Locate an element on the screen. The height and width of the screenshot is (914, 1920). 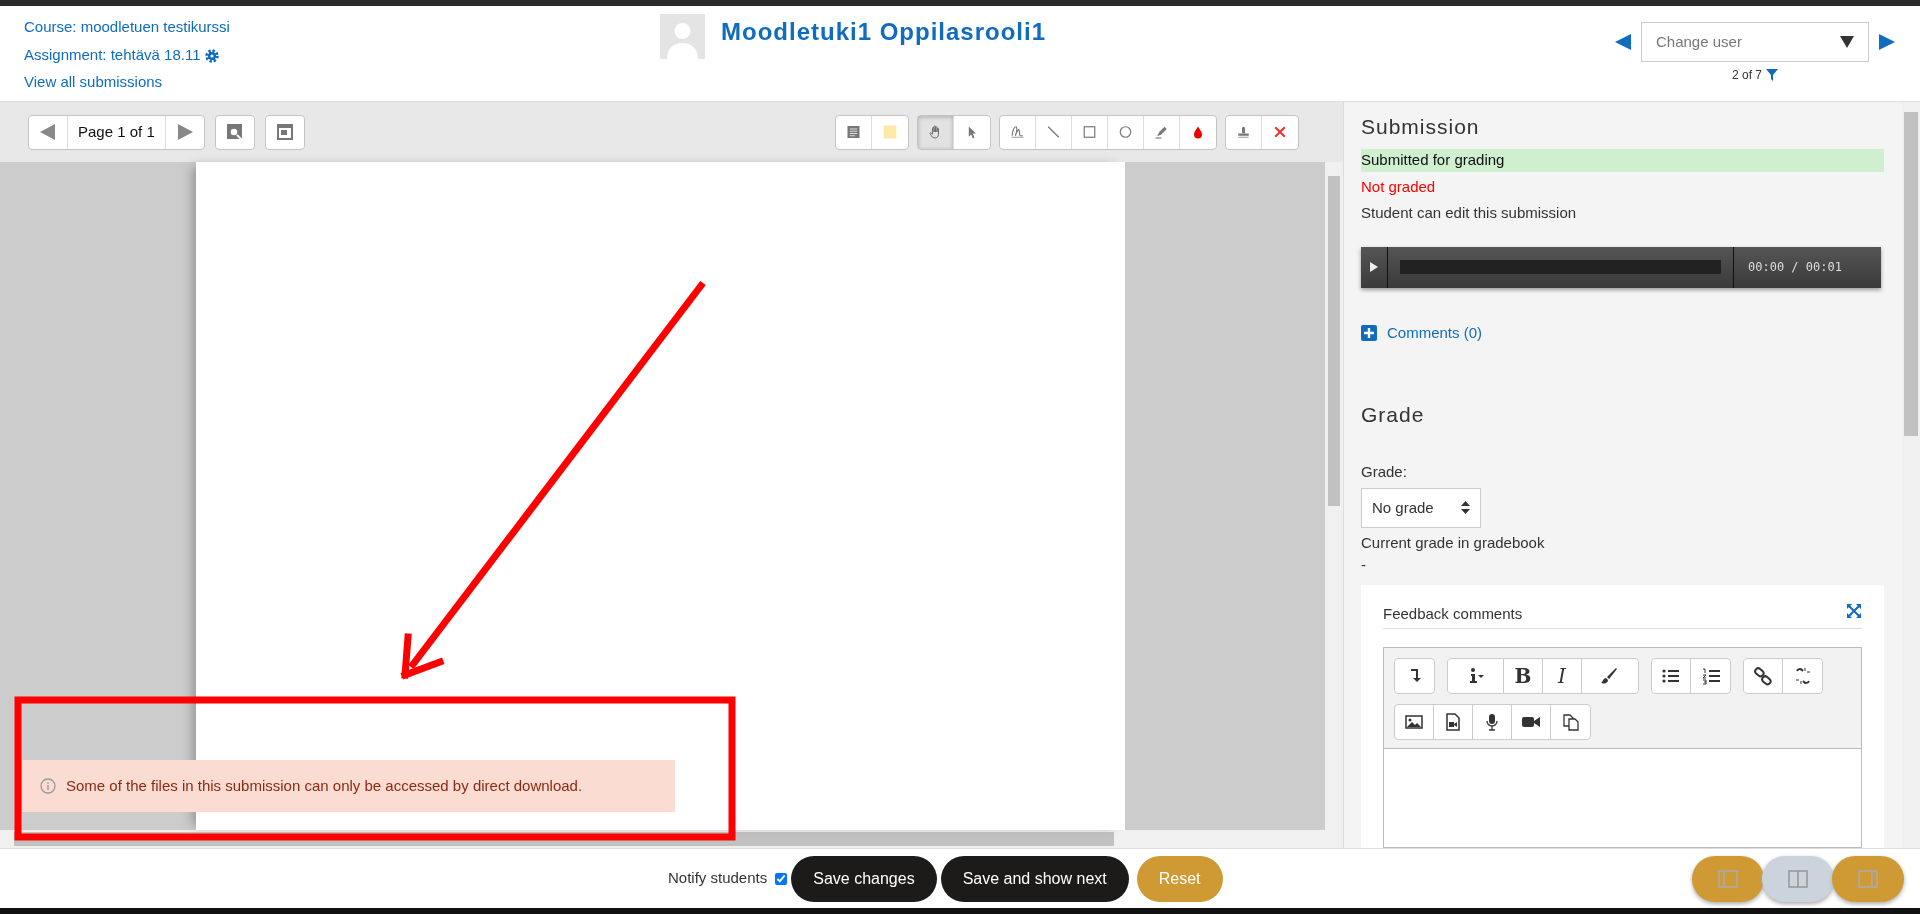
hand-tool-button is located at coordinates (936, 132).